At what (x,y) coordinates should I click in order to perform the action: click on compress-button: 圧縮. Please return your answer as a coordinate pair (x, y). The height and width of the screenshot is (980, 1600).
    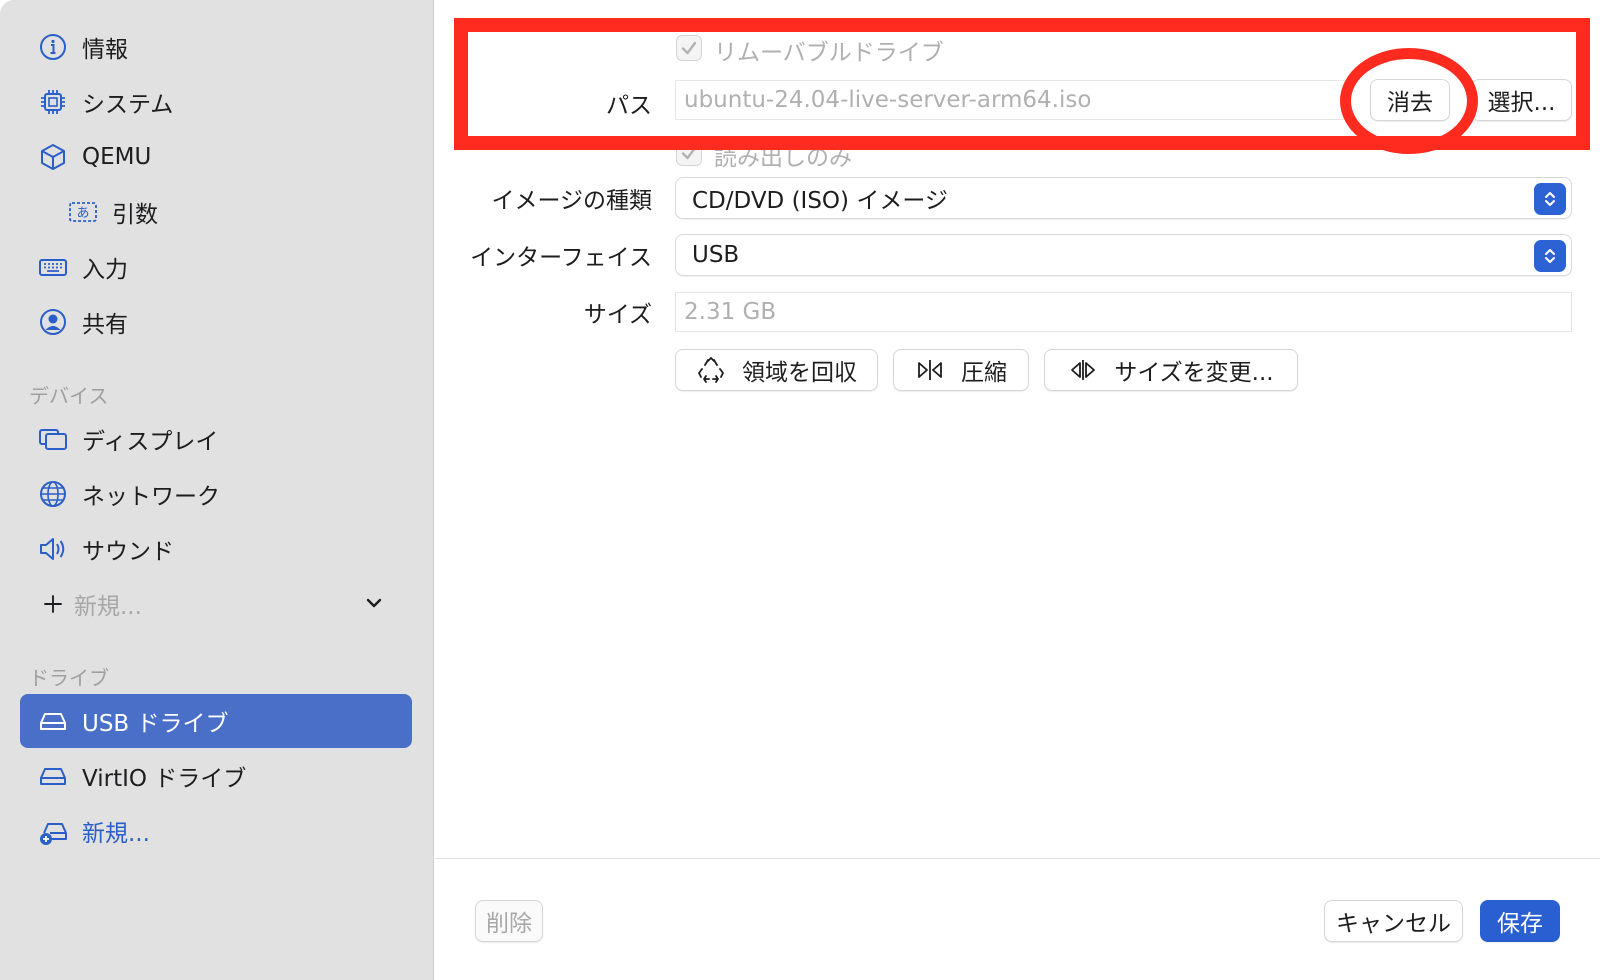
    Looking at the image, I should click on (961, 370).